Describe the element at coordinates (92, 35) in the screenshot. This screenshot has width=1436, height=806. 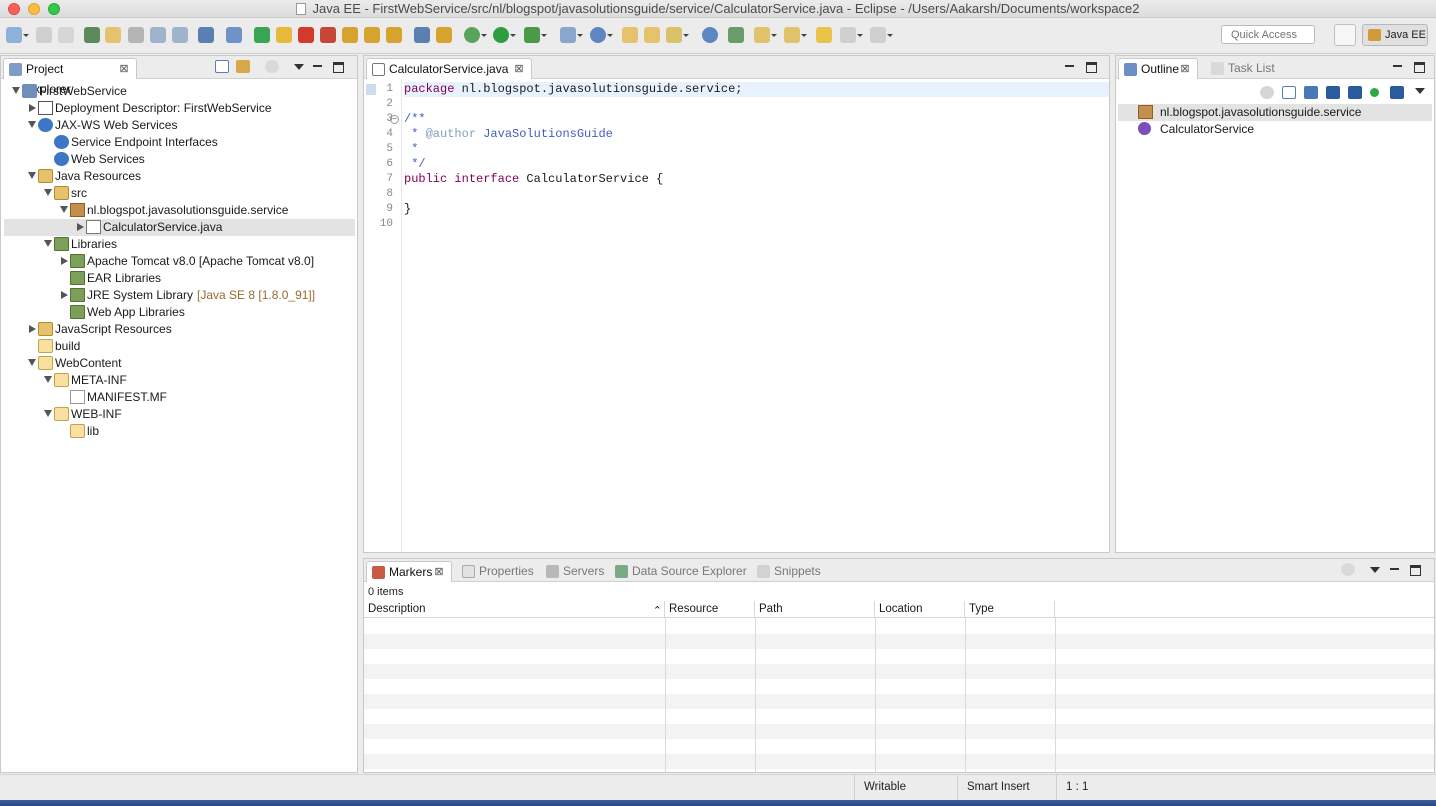
I see `debug-server-icon` at that location.